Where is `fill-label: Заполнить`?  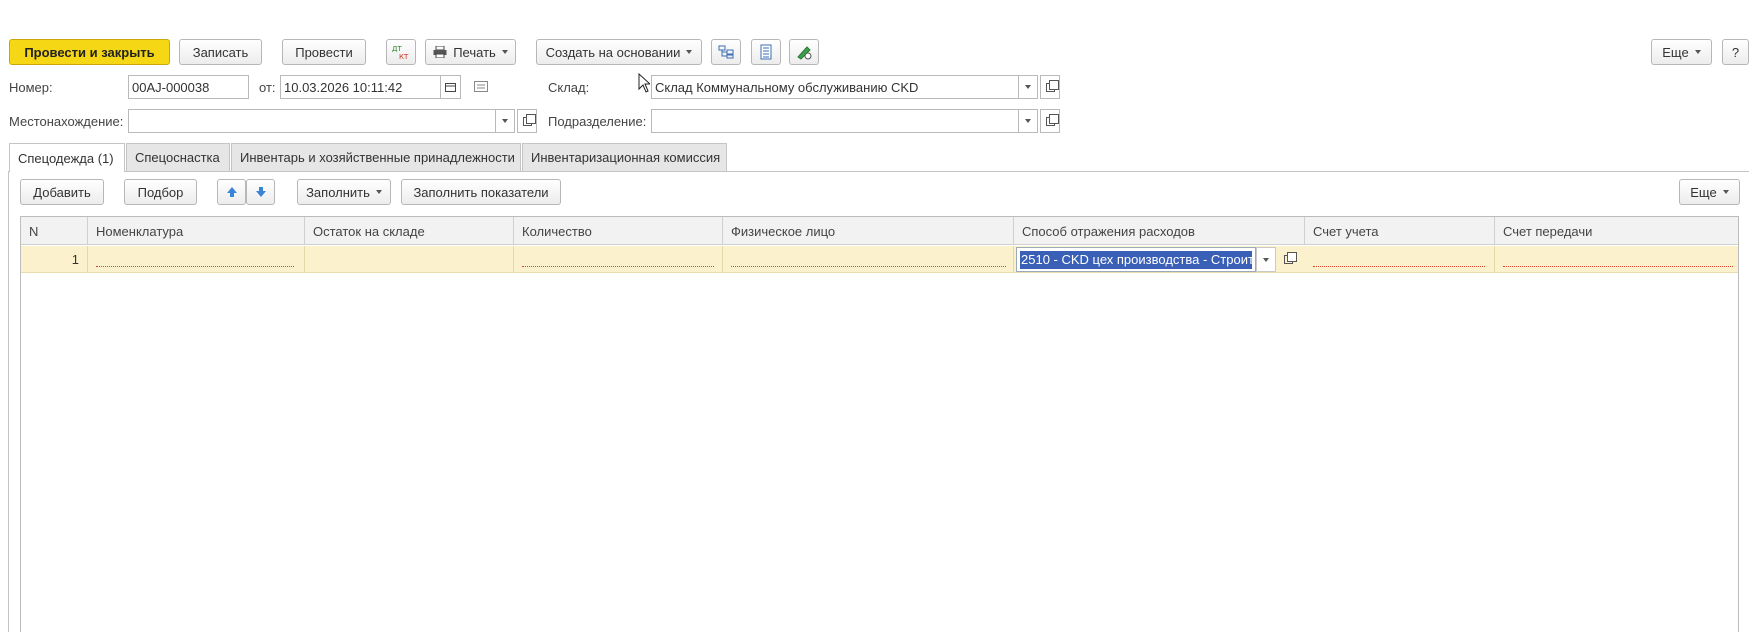
fill-label: Заполнить is located at coordinates (338, 192).